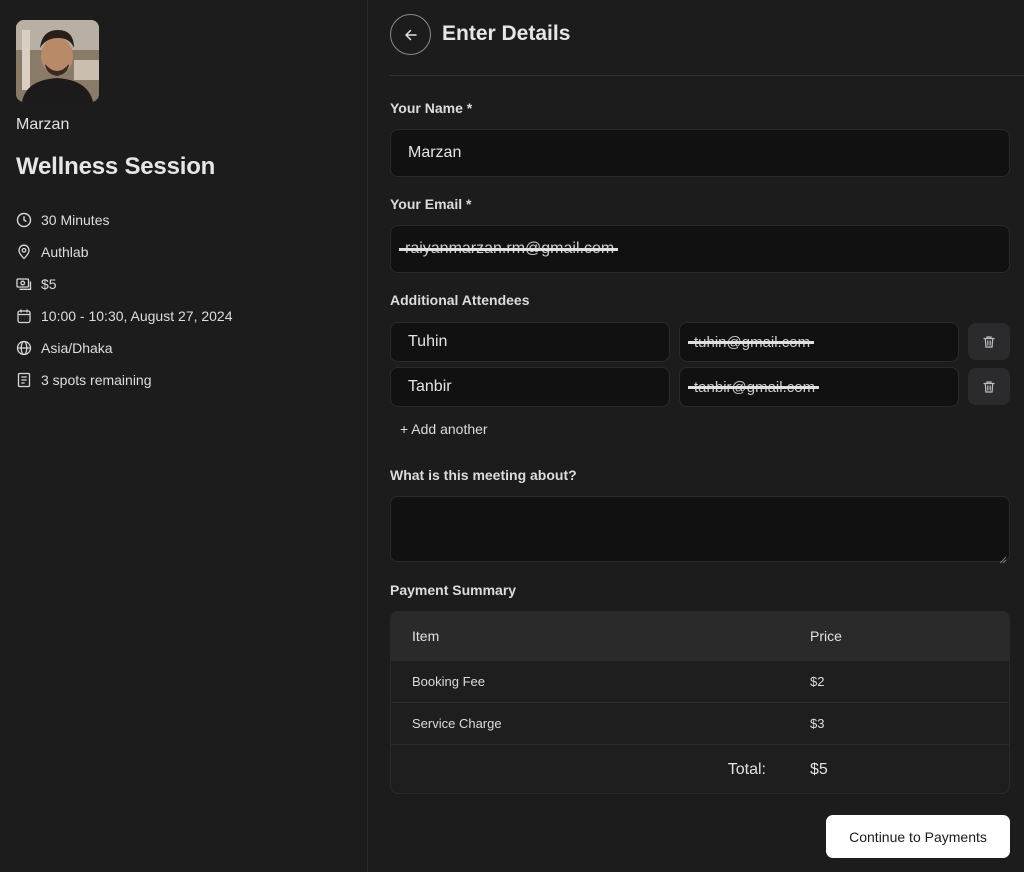  I want to click on attendee-row: Tuhin tuhin@gmail.com, so click(700, 342).